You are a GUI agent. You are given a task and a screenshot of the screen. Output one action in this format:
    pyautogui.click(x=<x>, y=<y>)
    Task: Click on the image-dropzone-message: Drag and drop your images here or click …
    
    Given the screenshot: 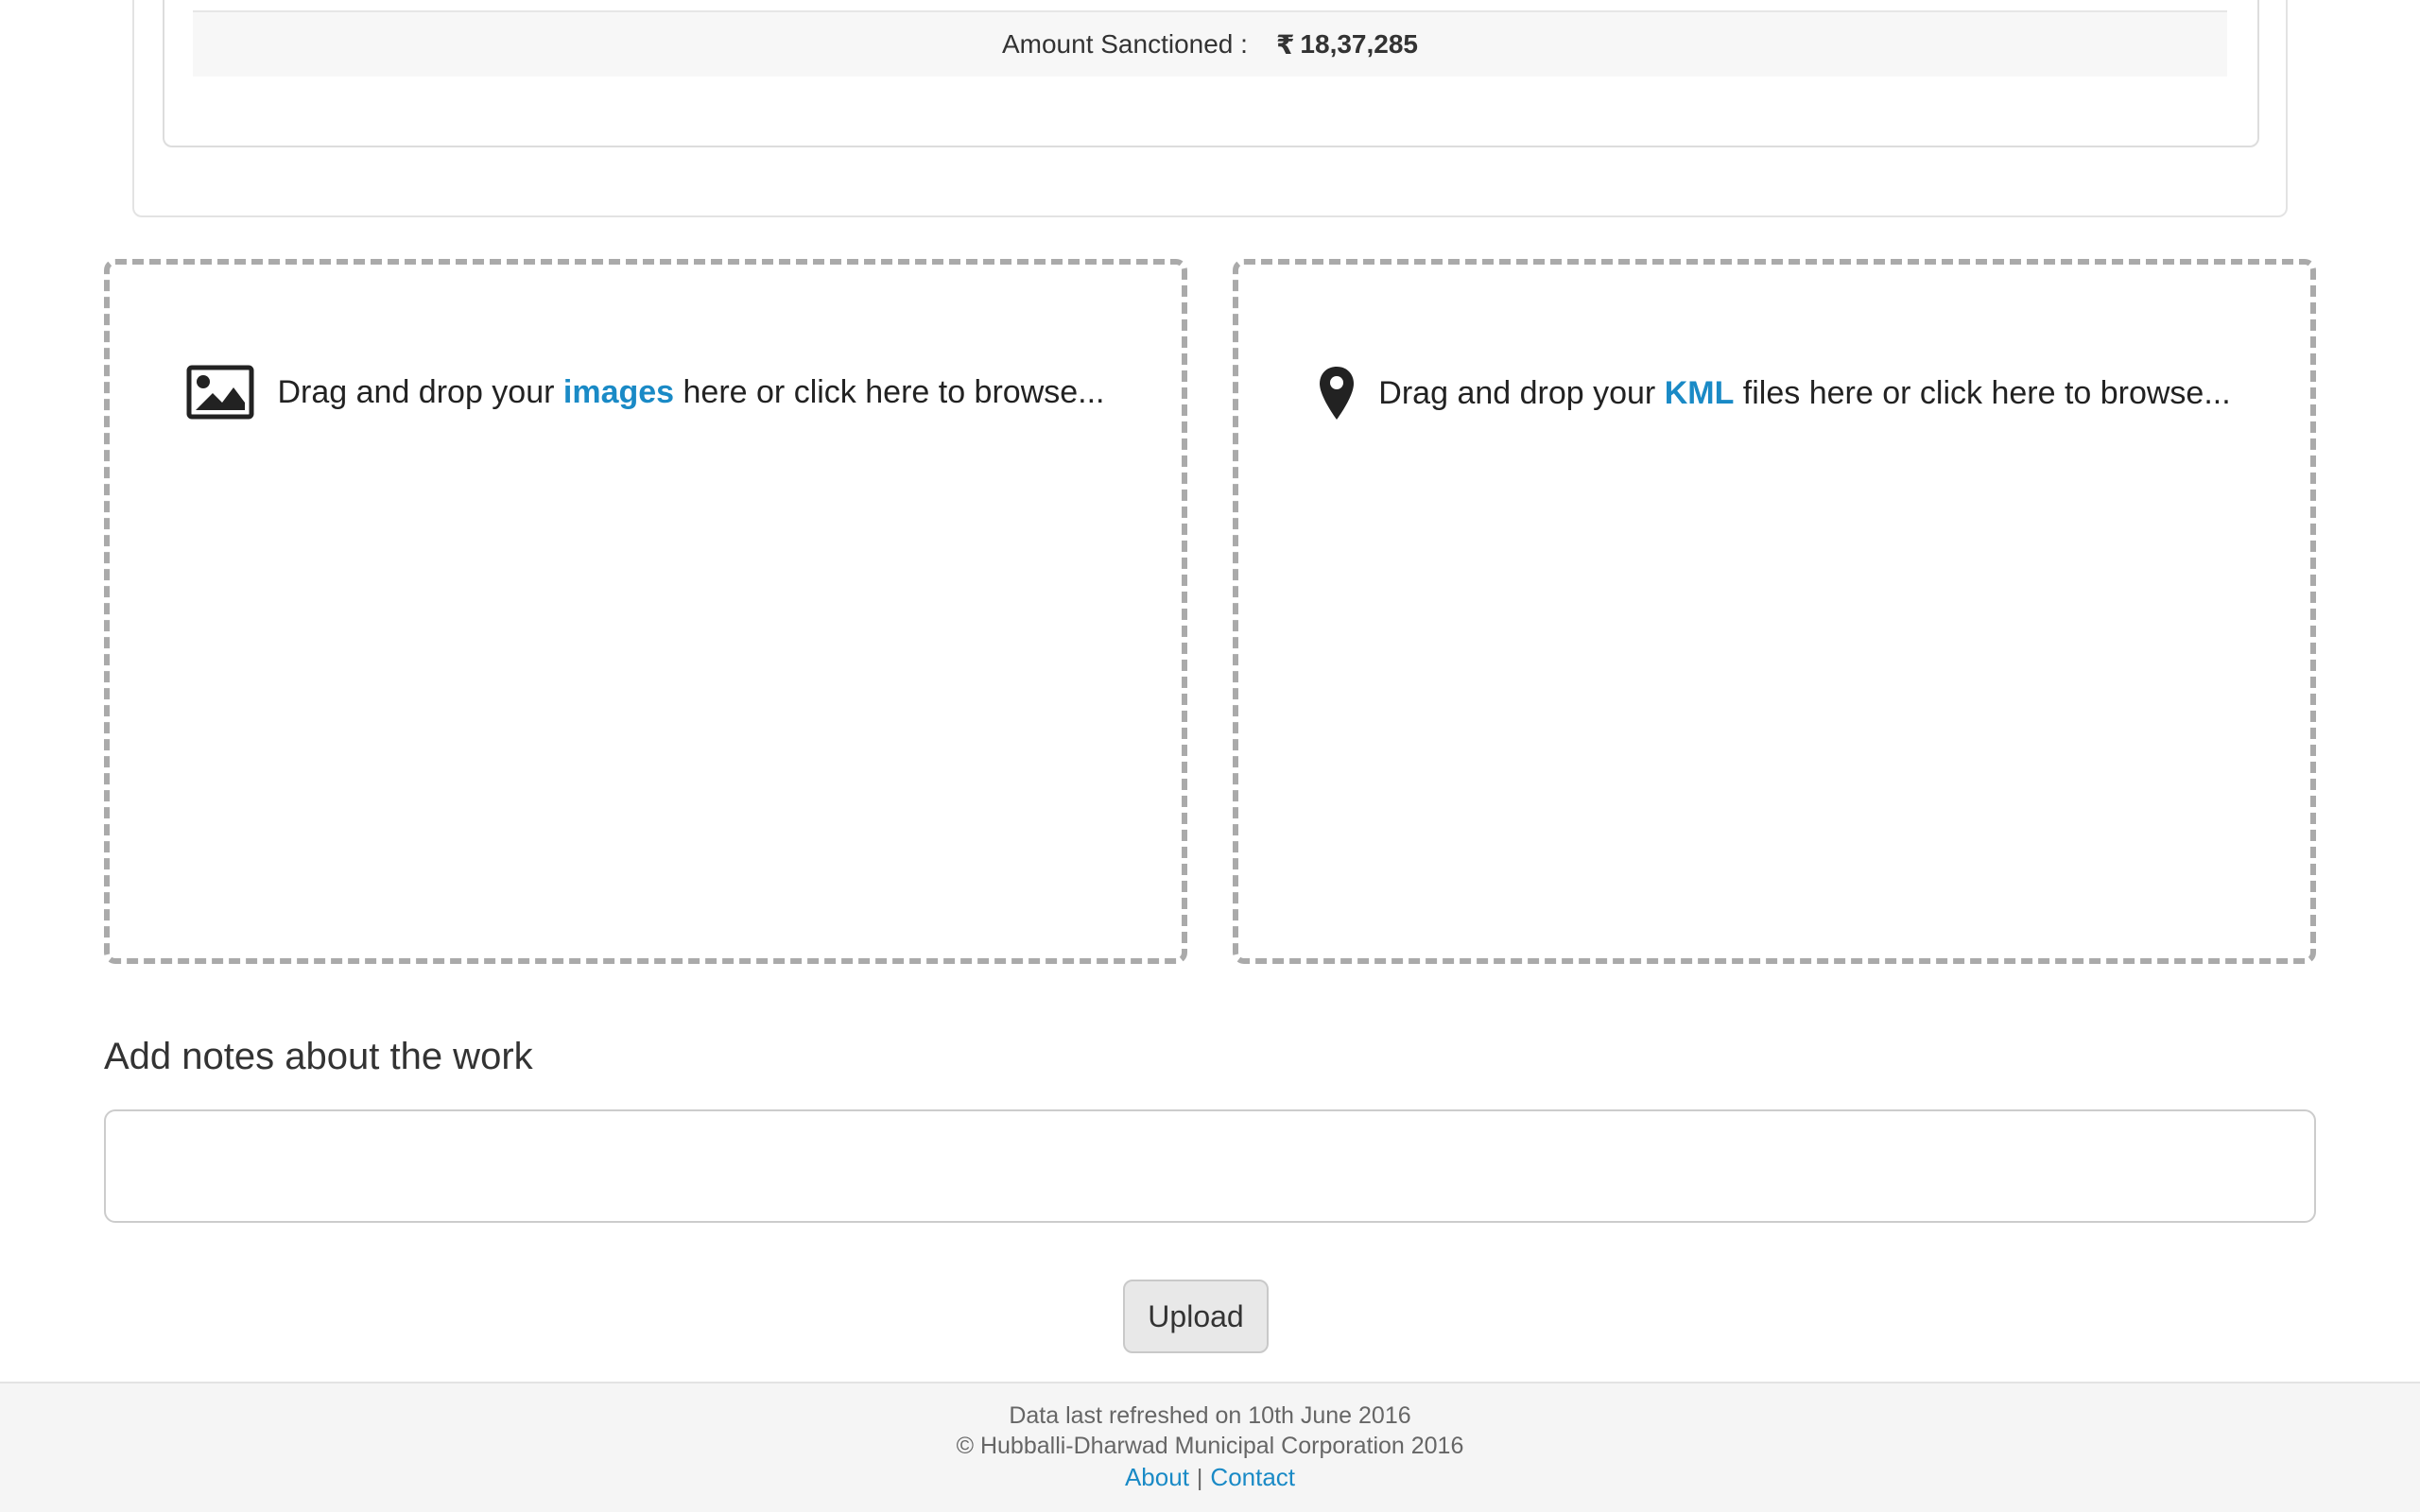 What is the action you would take?
    pyautogui.click(x=646, y=392)
    